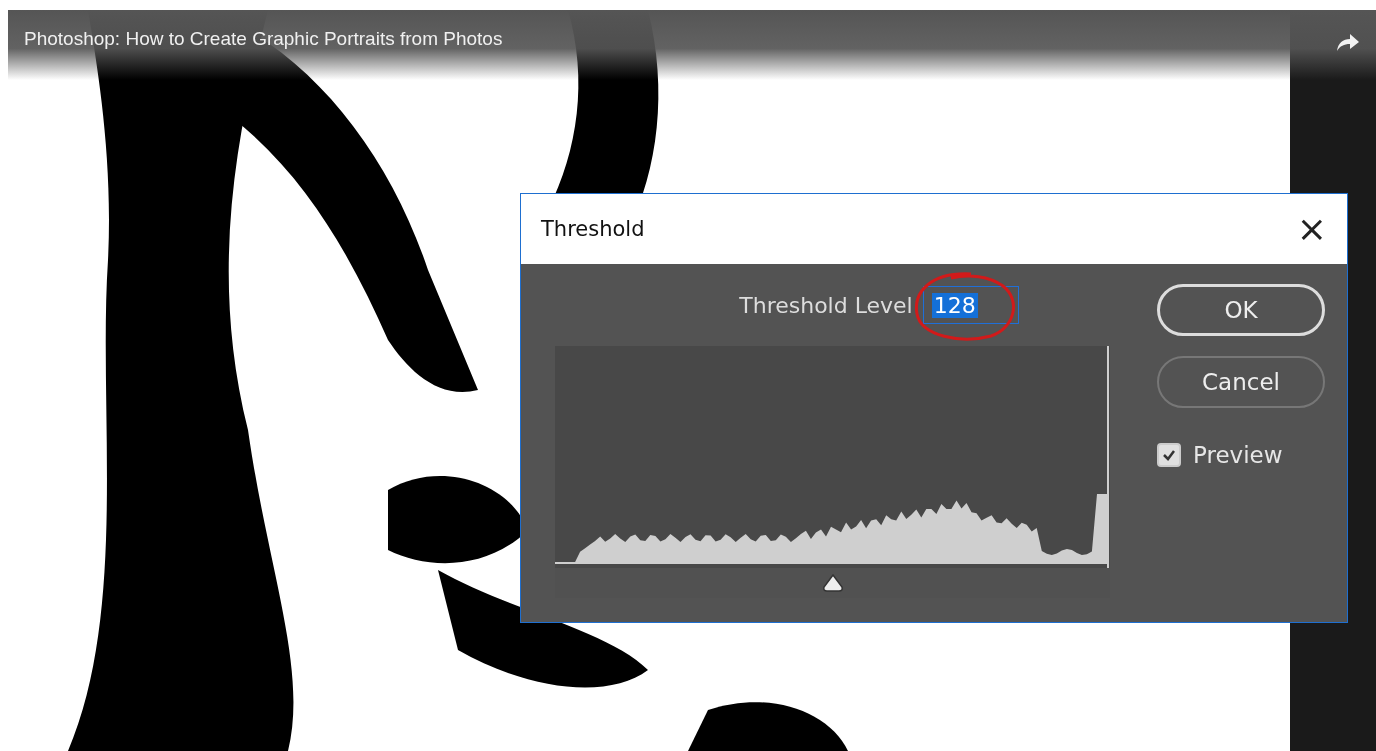 This screenshot has width=1376, height=751. What do you see at coordinates (593, 229) in the screenshot?
I see `dialog-title: Threshold` at bounding box center [593, 229].